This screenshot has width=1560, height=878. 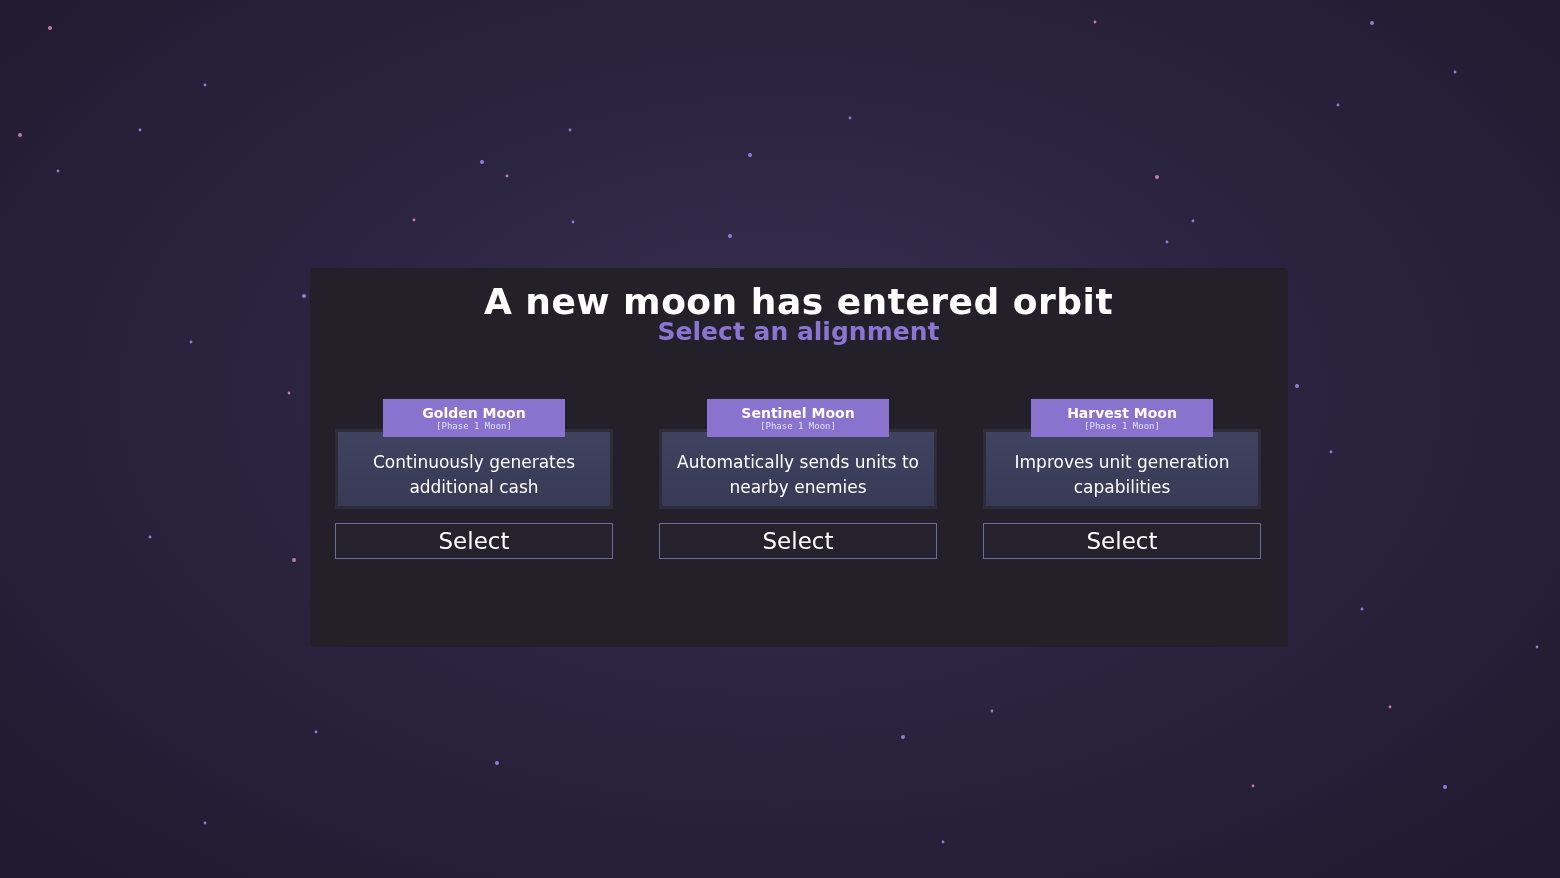 What do you see at coordinates (474, 469) in the screenshot?
I see `moon-description: Continuously generates additional cash` at bounding box center [474, 469].